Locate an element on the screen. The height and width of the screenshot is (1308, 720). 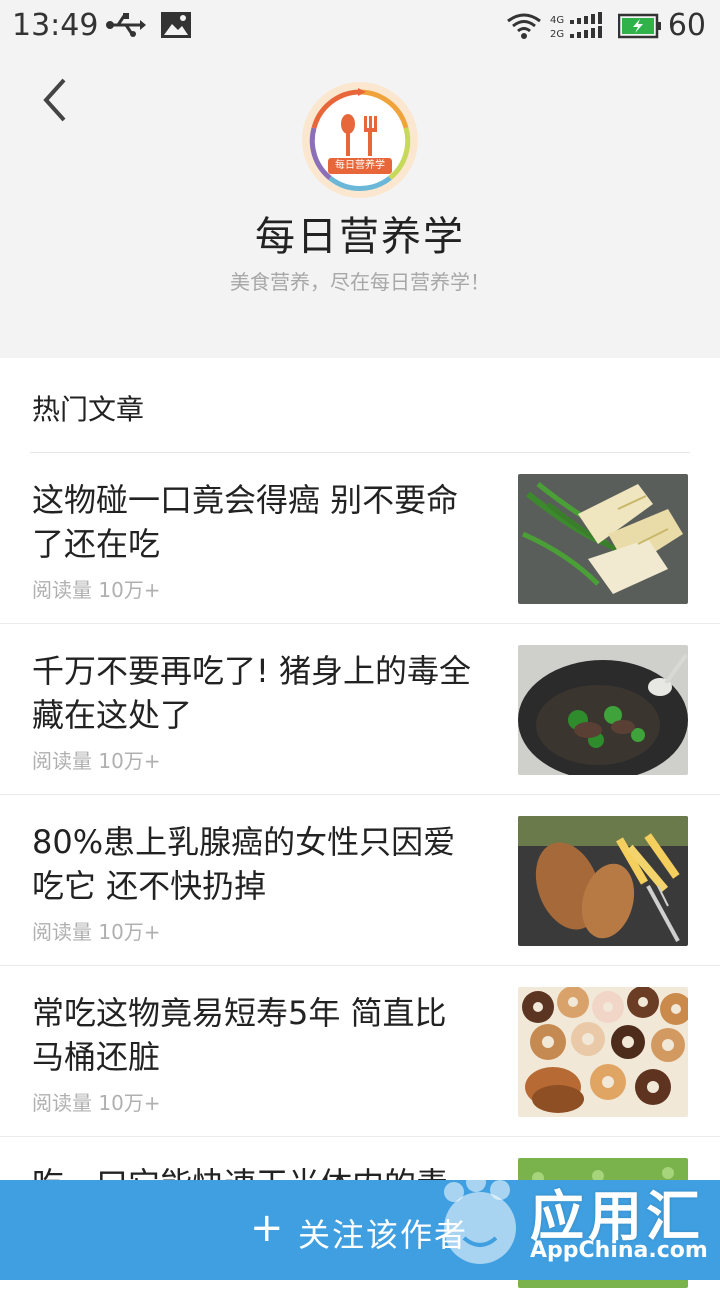
article-title: 这物碰一口竟会得癌 别不要命了还在吃 is located at coordinates (245, 522).